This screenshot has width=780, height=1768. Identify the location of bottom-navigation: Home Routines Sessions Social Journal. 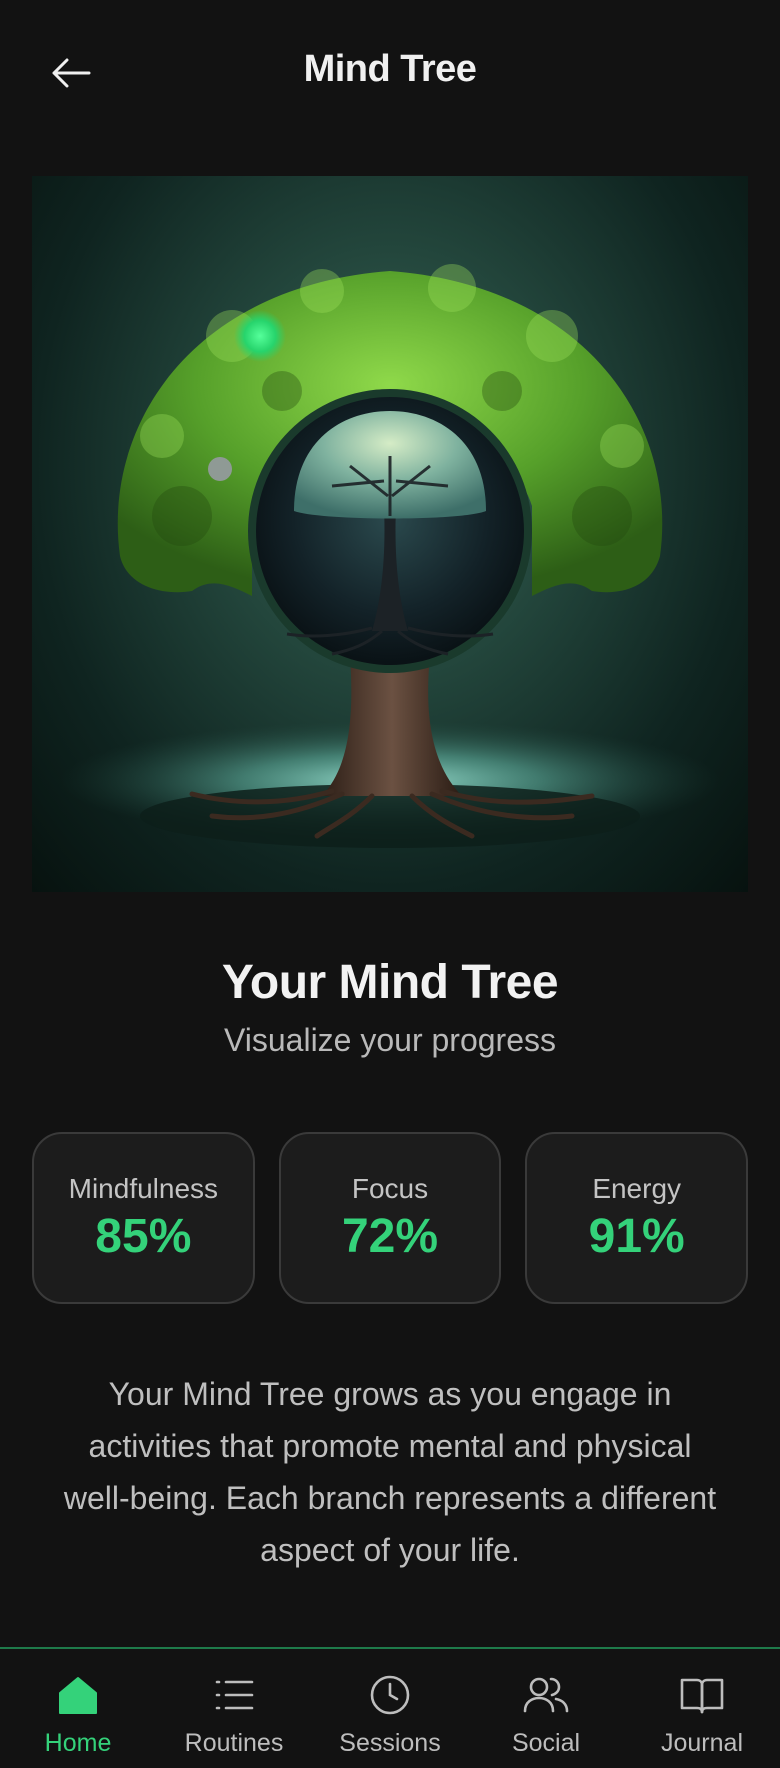
(390, 1707).